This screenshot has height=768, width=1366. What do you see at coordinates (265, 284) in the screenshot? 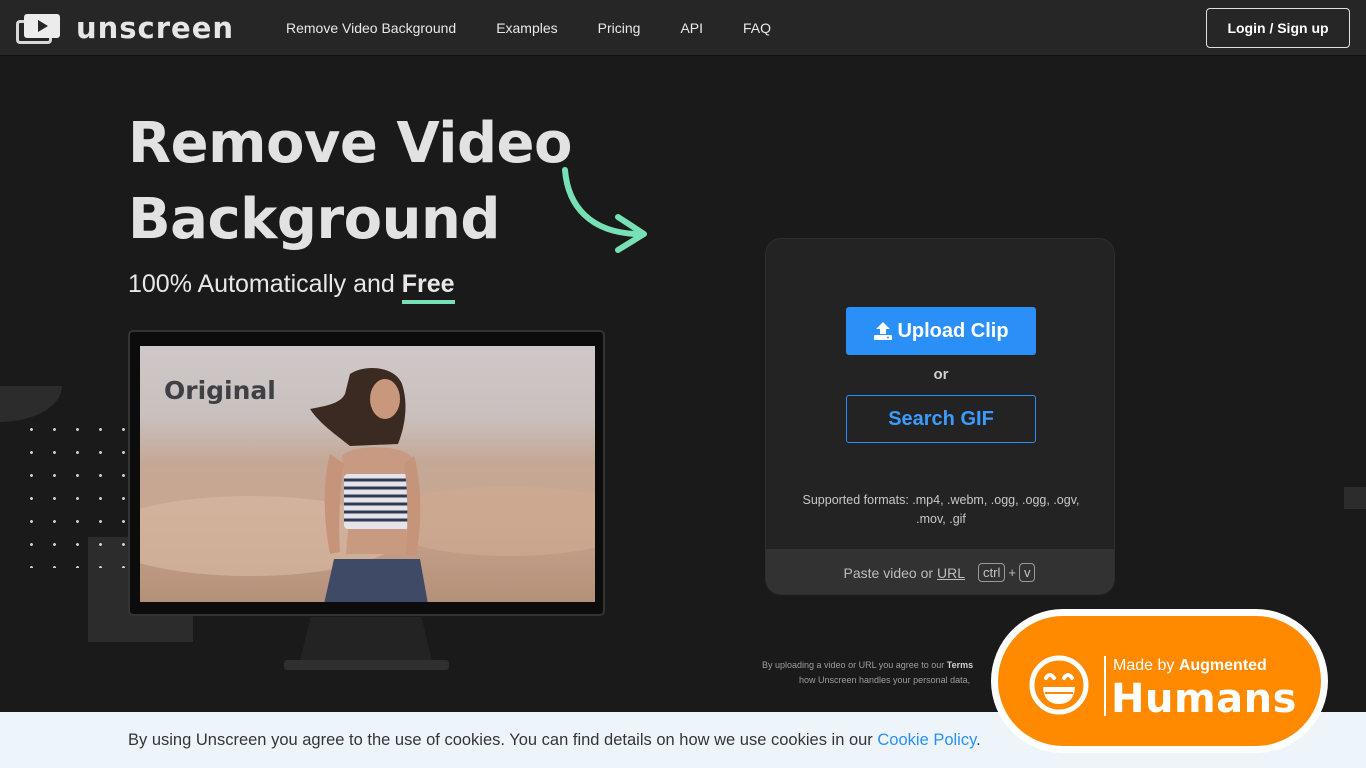
I see `hero-subtitle-prefix: 100% Automatically and` at bounding box center [265, 284].